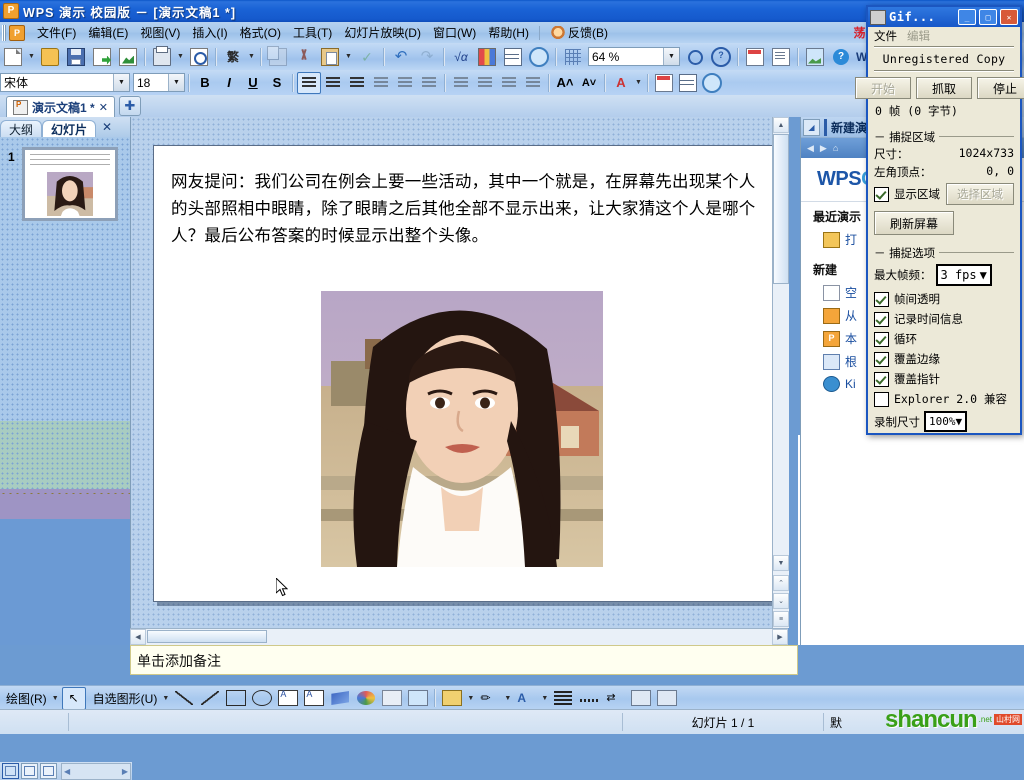 This screenshot has width=1024, height=780. What do you see at coordinates (781, 601) in the screenshot?
I see `next-slide-button: ⌄` at bounding box center [781, 601].